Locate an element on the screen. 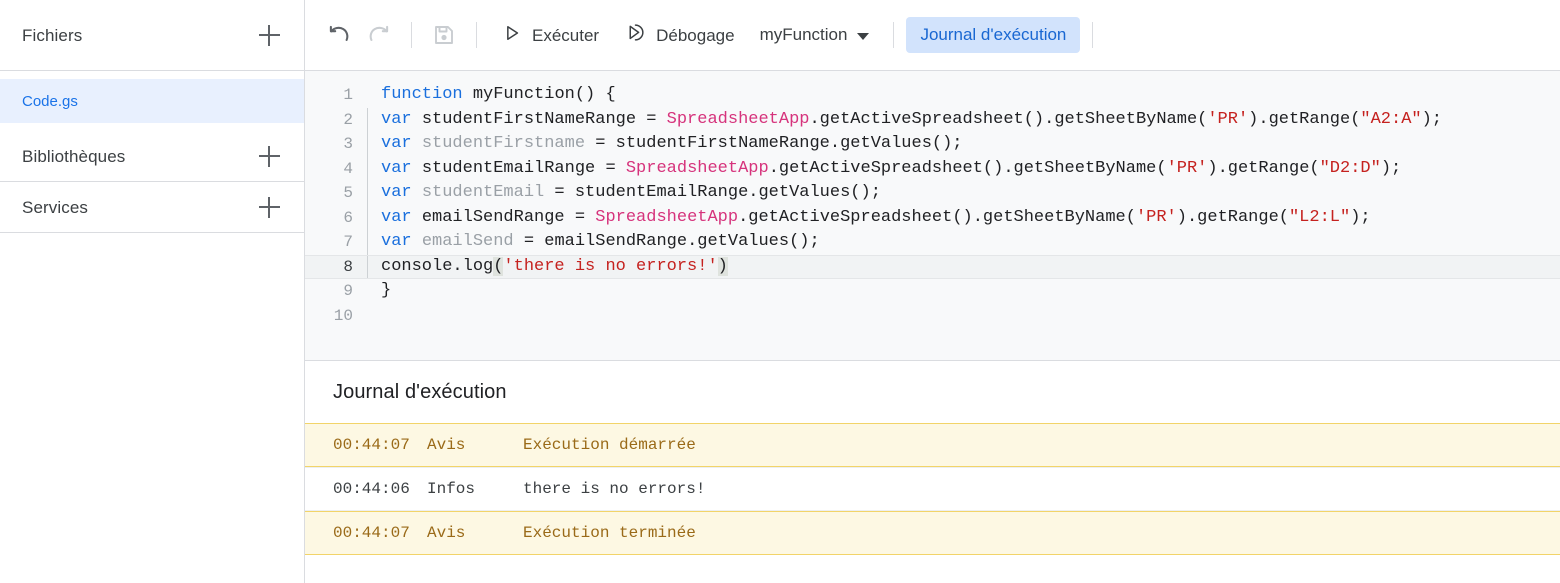  code-token: myFunction() { is located at coordinates (544, 94).